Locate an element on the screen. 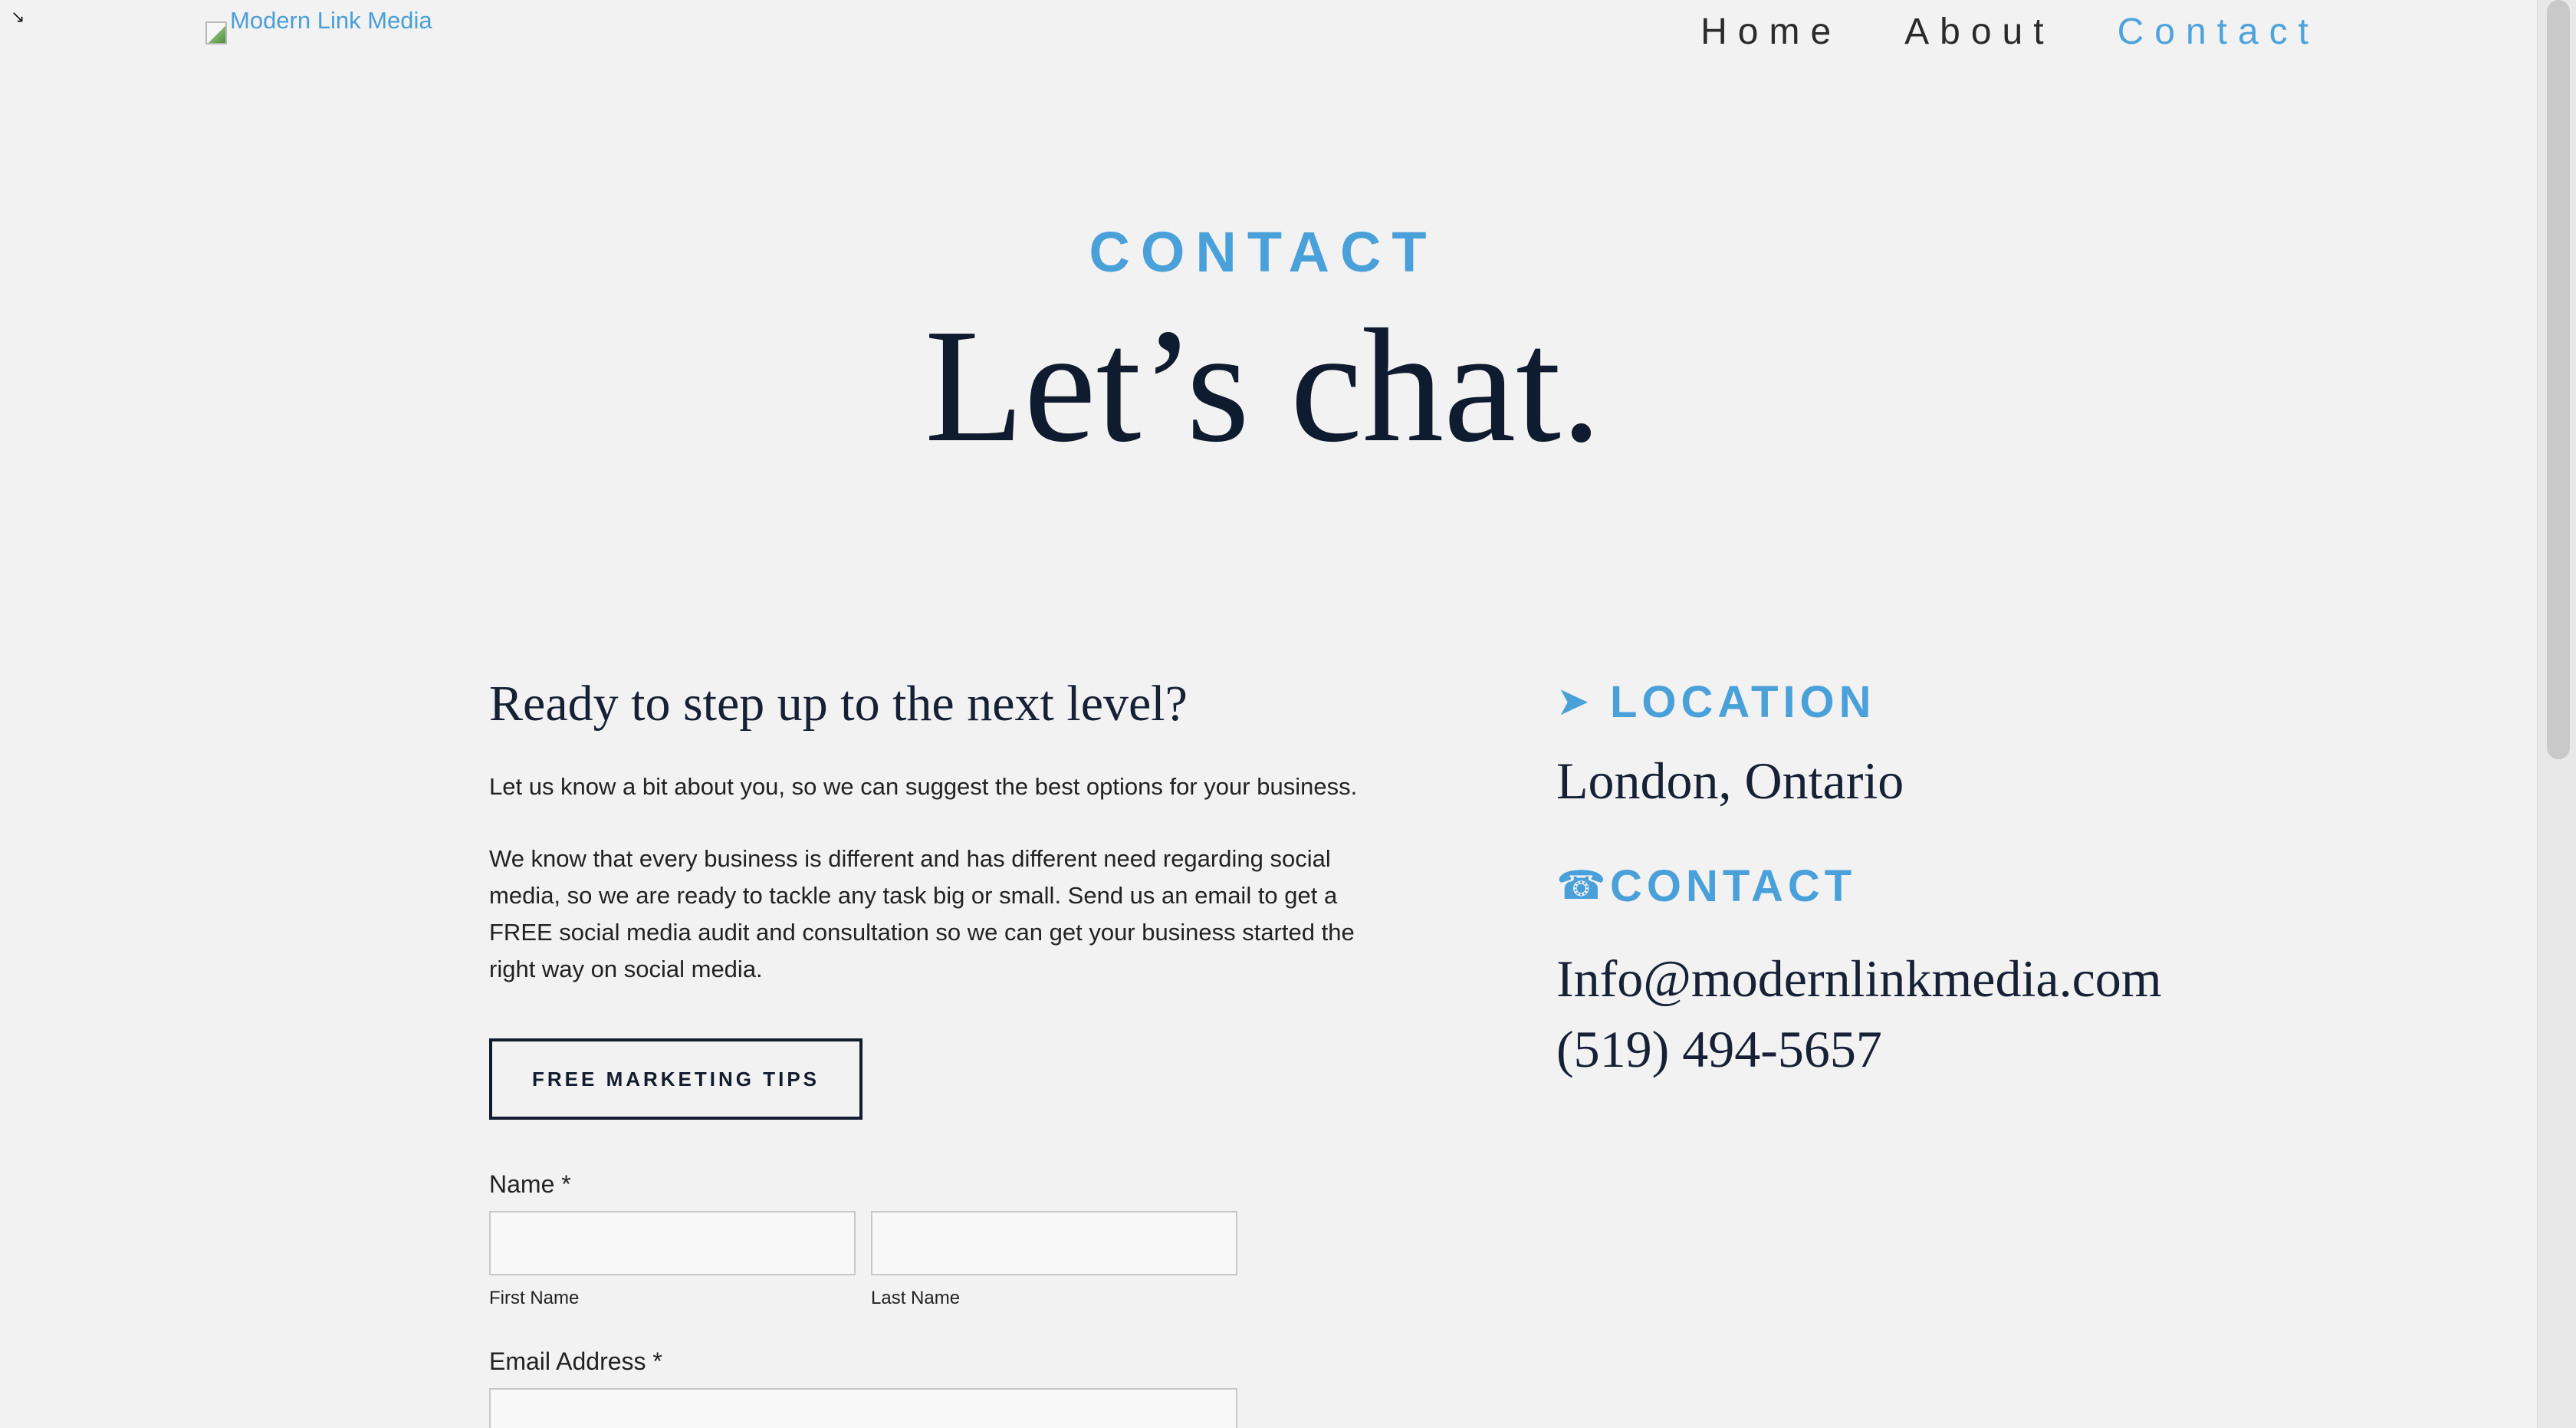 The height and width of the screenshot is (1428, 2576). page-title: Let’s chat. is located at coordinates (1263, 385).